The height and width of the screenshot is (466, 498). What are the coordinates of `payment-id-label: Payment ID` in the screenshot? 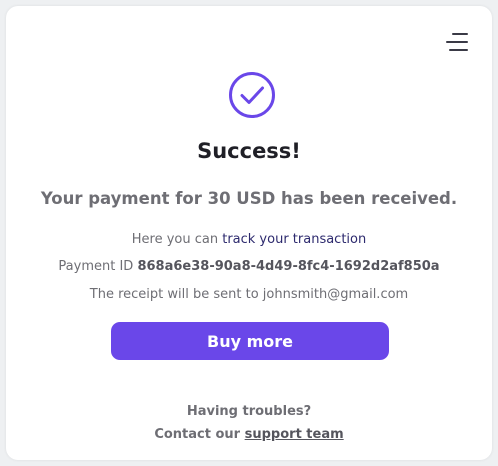 It's located at (98, 266).